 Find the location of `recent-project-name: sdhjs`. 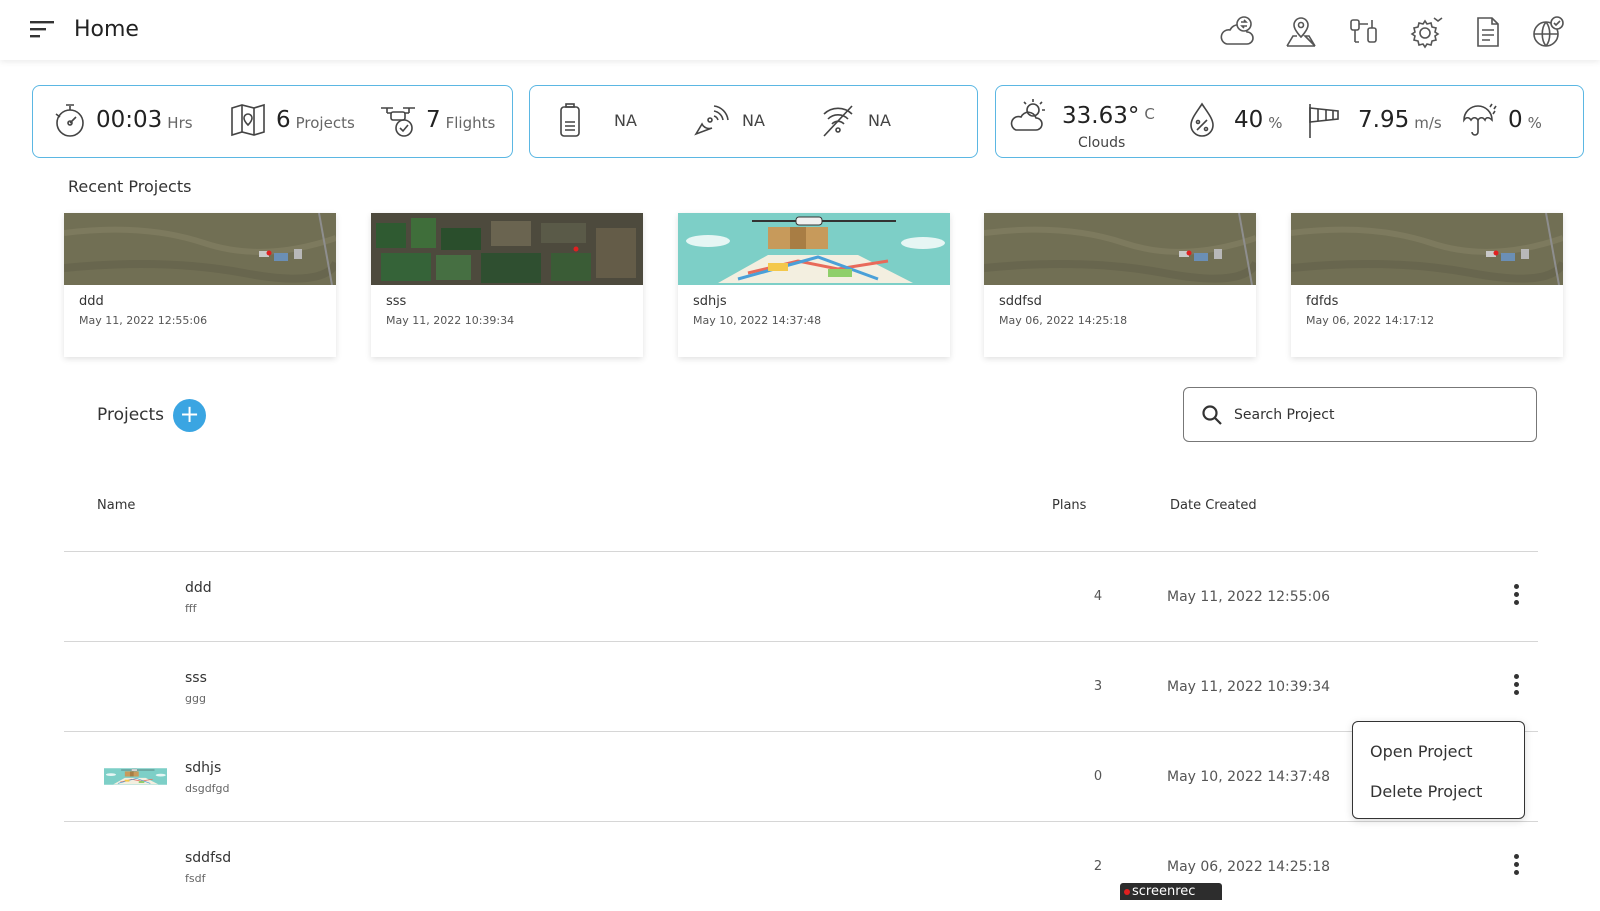

recent-project-name: sdhjs is located at coordinates (710, 301).